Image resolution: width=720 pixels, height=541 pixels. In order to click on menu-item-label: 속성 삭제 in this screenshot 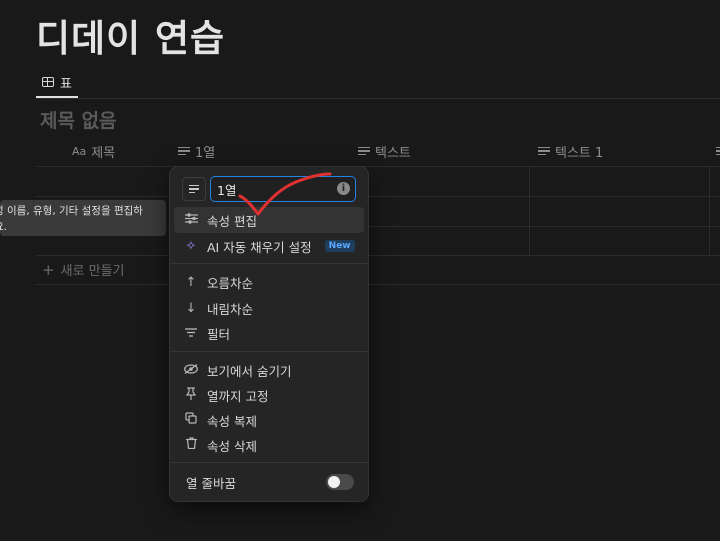, I will do `click(232, 446)`.